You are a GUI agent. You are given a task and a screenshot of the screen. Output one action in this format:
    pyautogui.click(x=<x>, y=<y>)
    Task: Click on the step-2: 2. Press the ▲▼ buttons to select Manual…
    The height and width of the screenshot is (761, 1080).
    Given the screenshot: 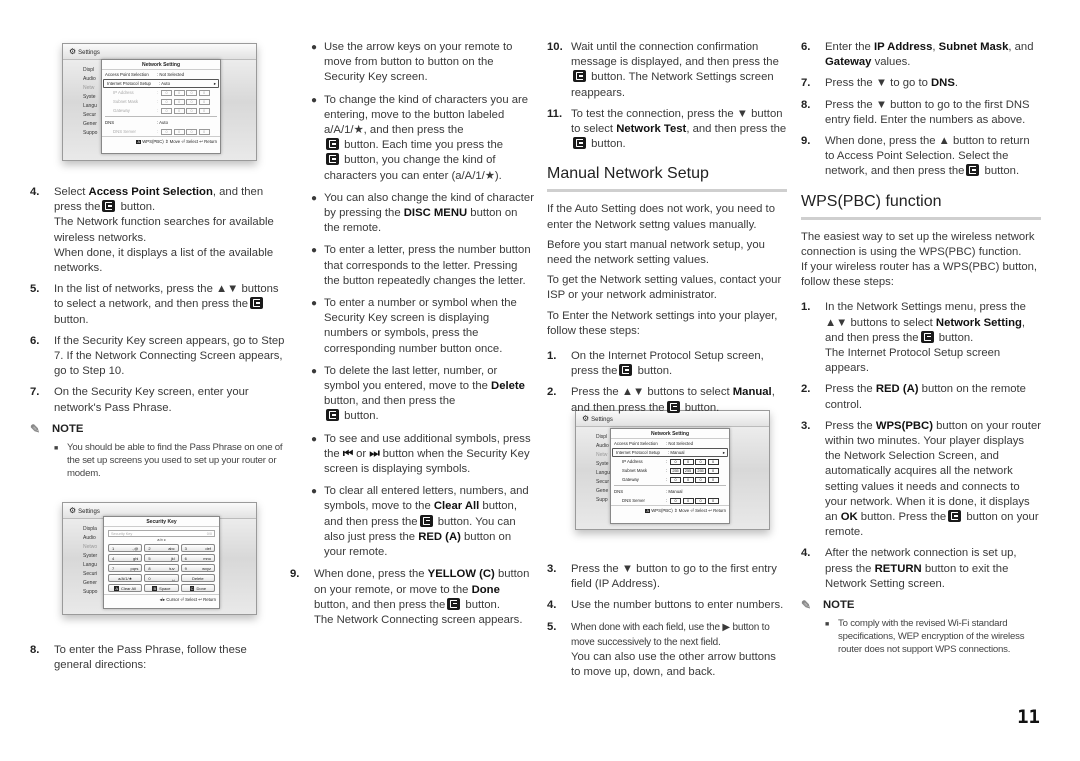 What is the action you would take?
    pyautogui.click(x=661, y=400)
    